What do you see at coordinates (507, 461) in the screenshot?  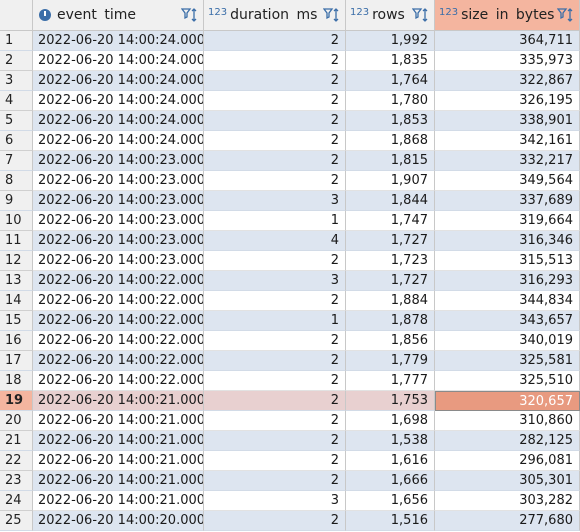 I see `cell-size-in-bytes: 296,081` at bounding box center [507, 461].